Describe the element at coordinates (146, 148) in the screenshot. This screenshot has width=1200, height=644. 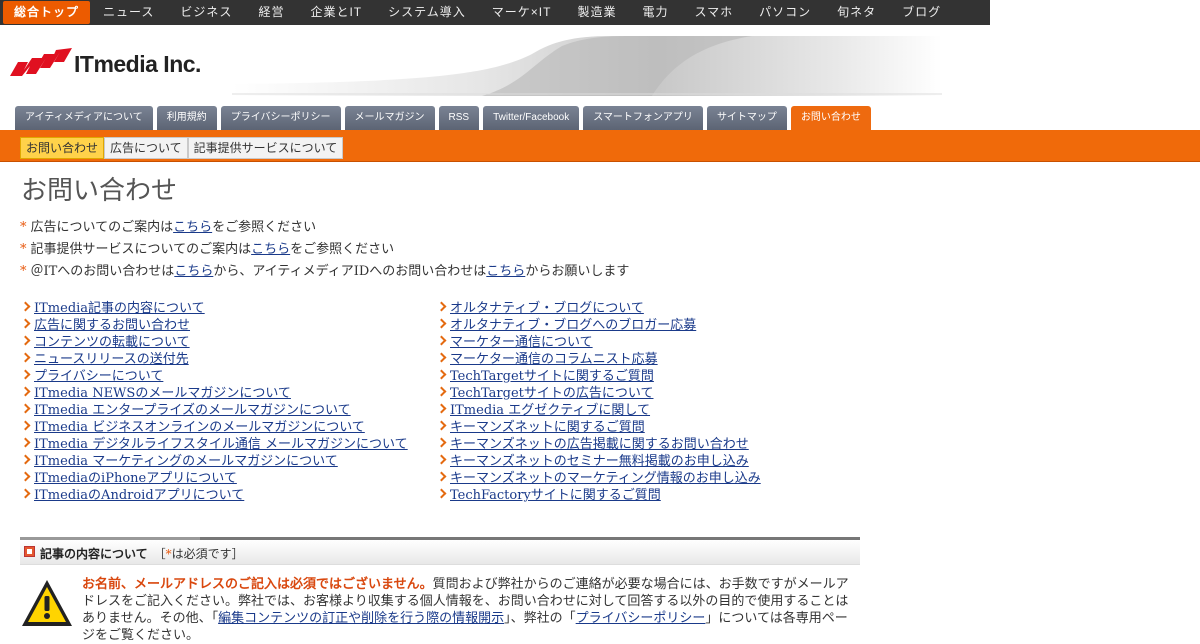
I see `subtab-advertising: 広告について` at that location.